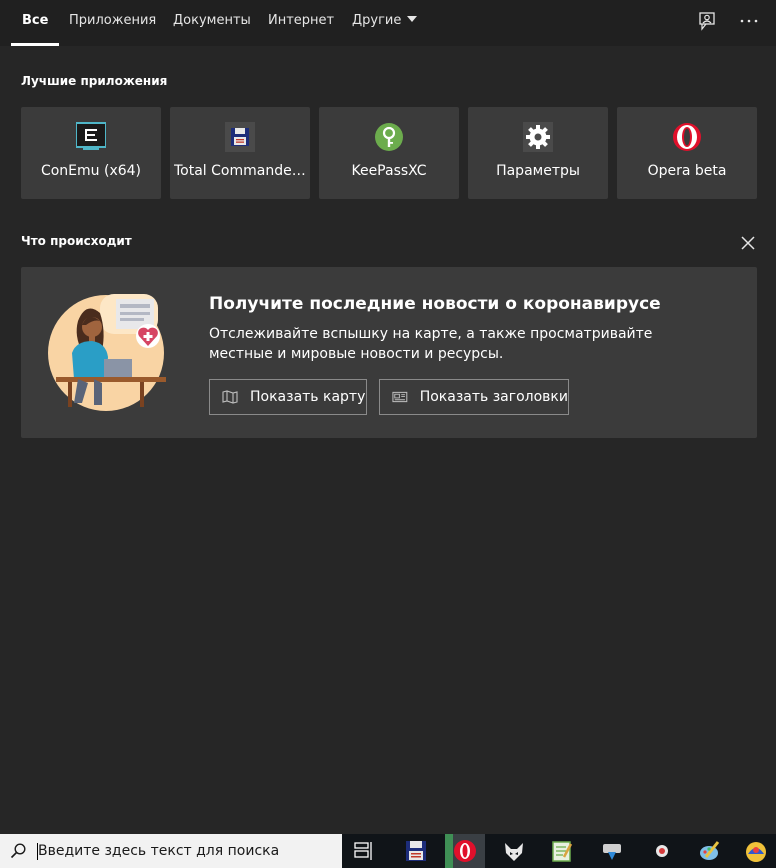 Image resolution: width=776 pixels, height=868 pixels. What do you see at coordinates (94, 81) in the screenshot?
I see `top-apps-title: Лучшие приложения` at bounding box center [94, 81].